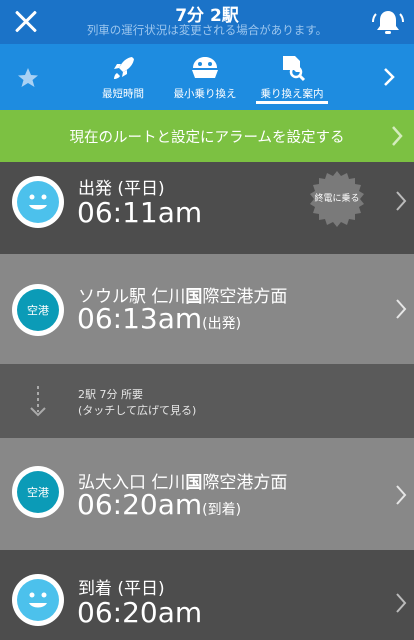 The width and height of the screenshot is (414, 640). What do you see at coordinates (207, 22) in the screenshot?
I see `header-bar: 7分 2駅 列車の運行状況は変更される場合があります。` at bounding box center [207, 22].